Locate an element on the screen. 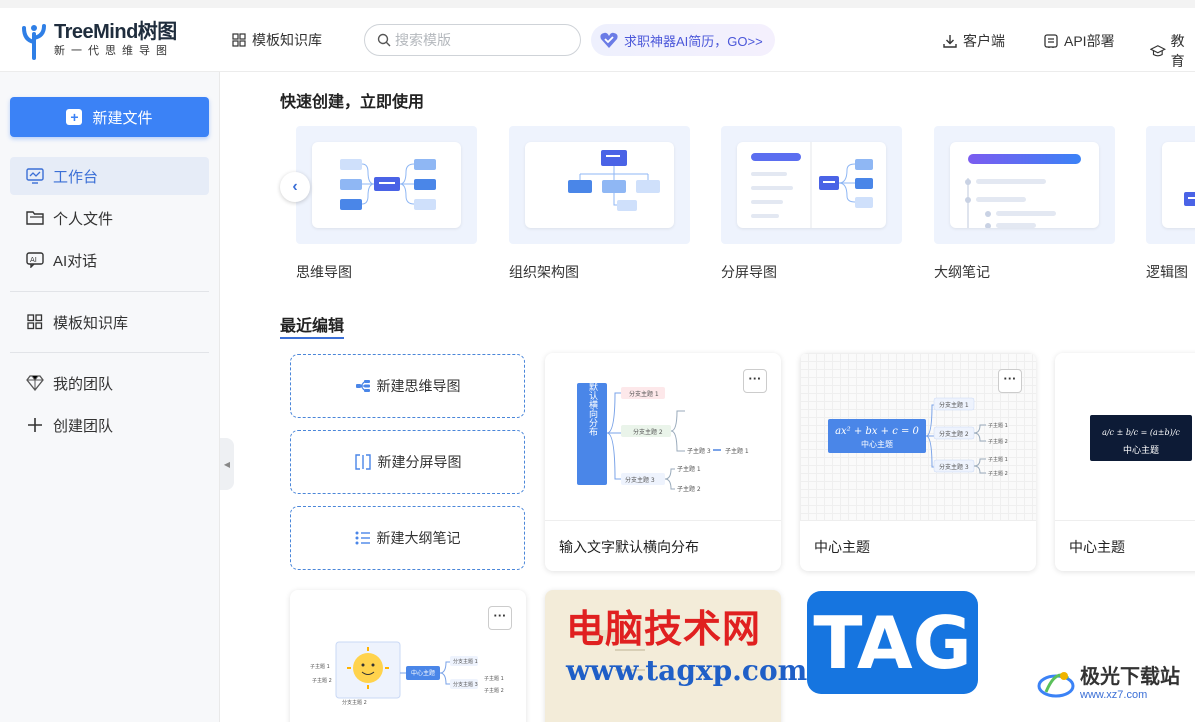 The image size is (1195, 722). watermark-site-url: www.tagxp.com is located at coordinates (687, 670).